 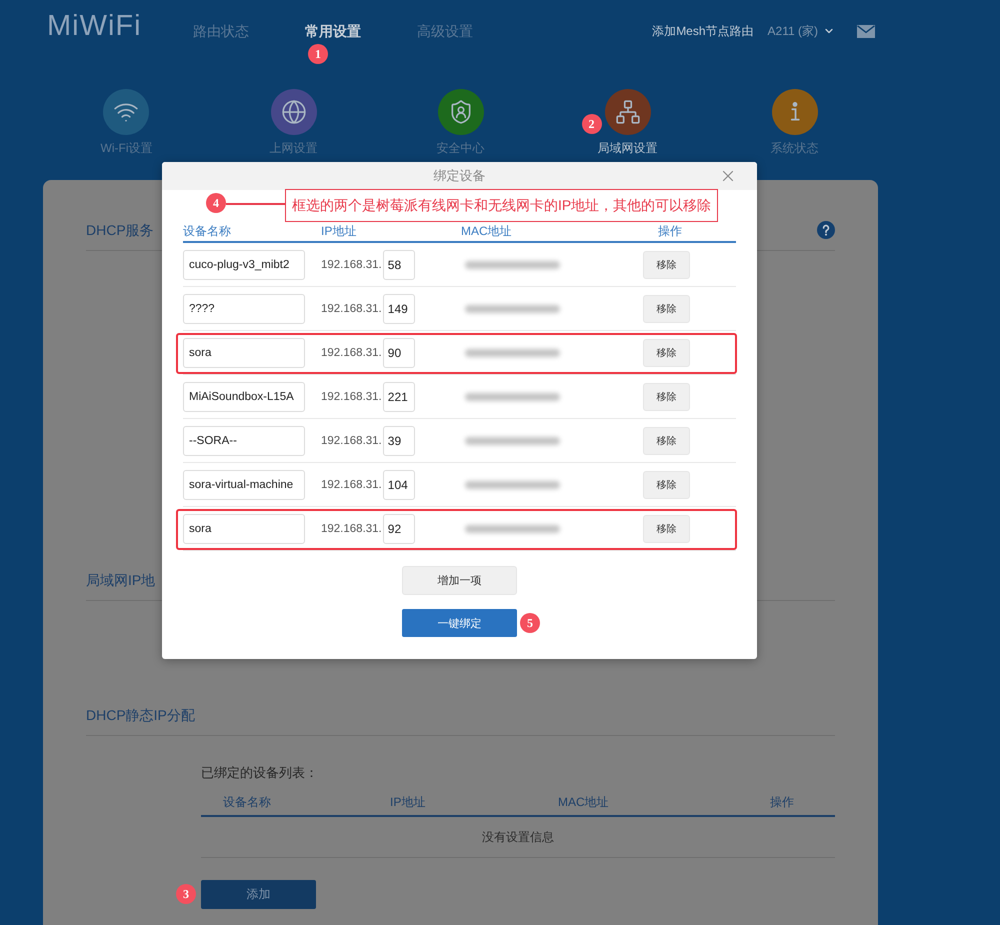 What do you see at coordinates (333, 31) in the screenshot?
I see `nav-tab: 常用设置` at bounding box center [333, 31].